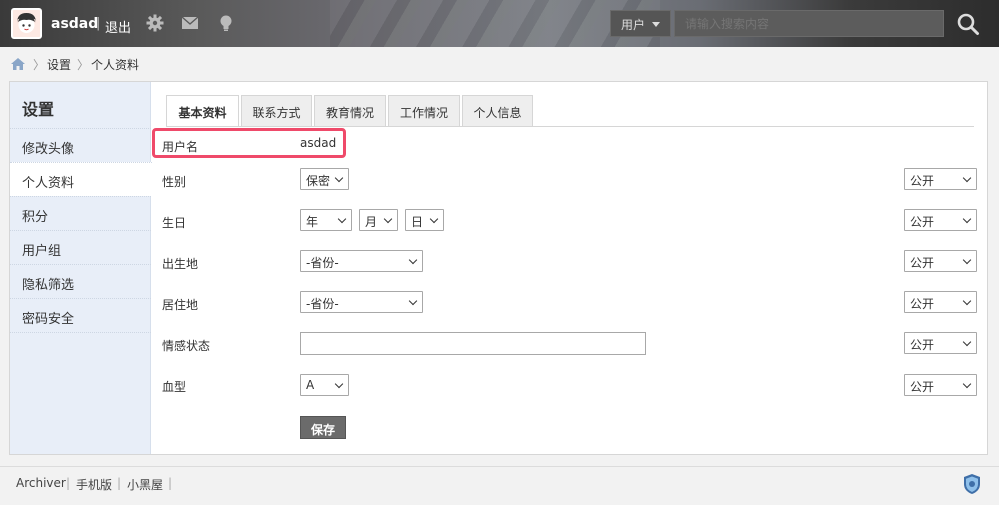  I want to click on birth-month-value: 月, so click(371, 222).